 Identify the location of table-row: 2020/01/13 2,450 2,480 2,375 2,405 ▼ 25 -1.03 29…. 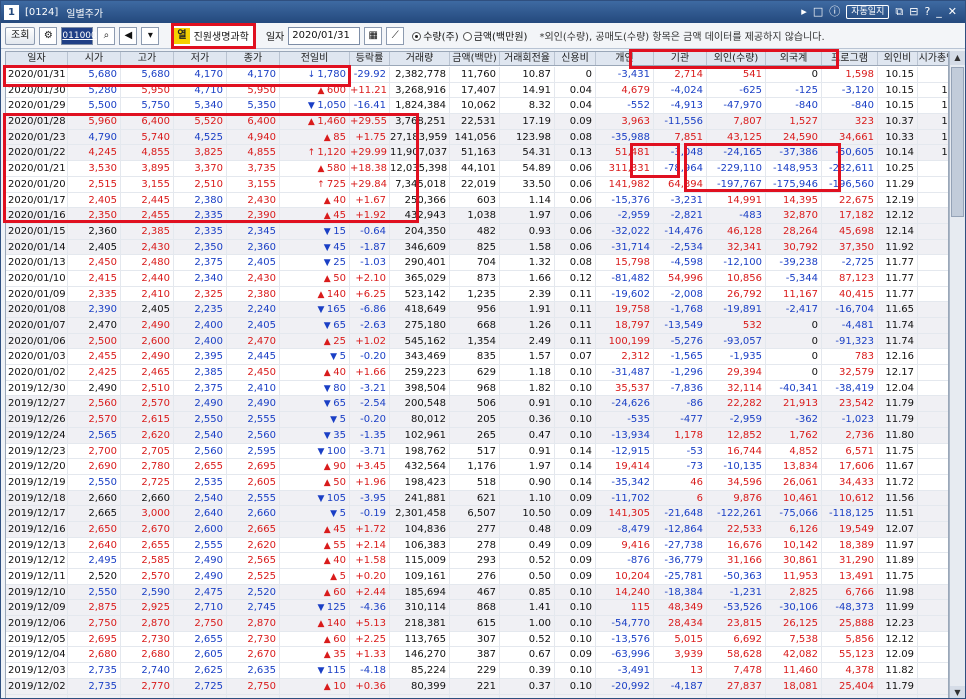
(477, 263).